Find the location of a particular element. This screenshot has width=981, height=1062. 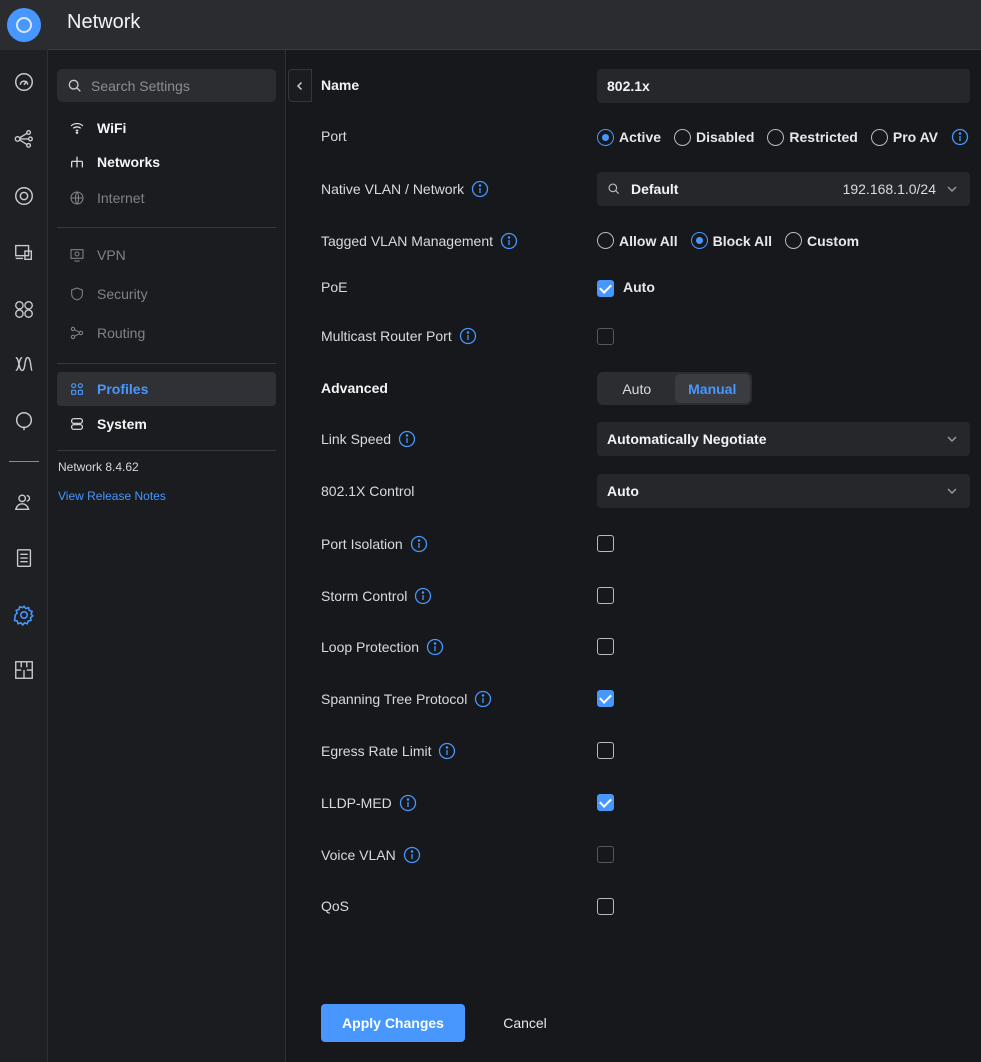

apply-changes-button: Apply Changes is located at coordinates (393, 1023).